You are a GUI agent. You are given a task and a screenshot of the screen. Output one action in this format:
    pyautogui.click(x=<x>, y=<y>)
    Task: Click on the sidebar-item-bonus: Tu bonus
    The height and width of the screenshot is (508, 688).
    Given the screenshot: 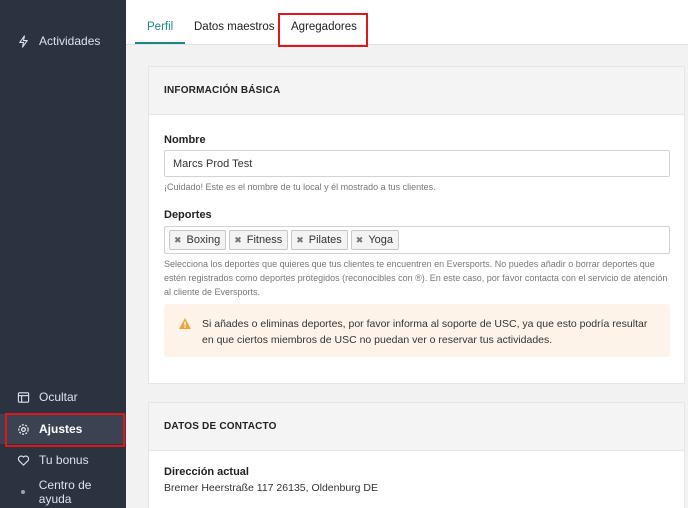 What is the action you would take?
    pyautogui.click(x=63, y=460)
    